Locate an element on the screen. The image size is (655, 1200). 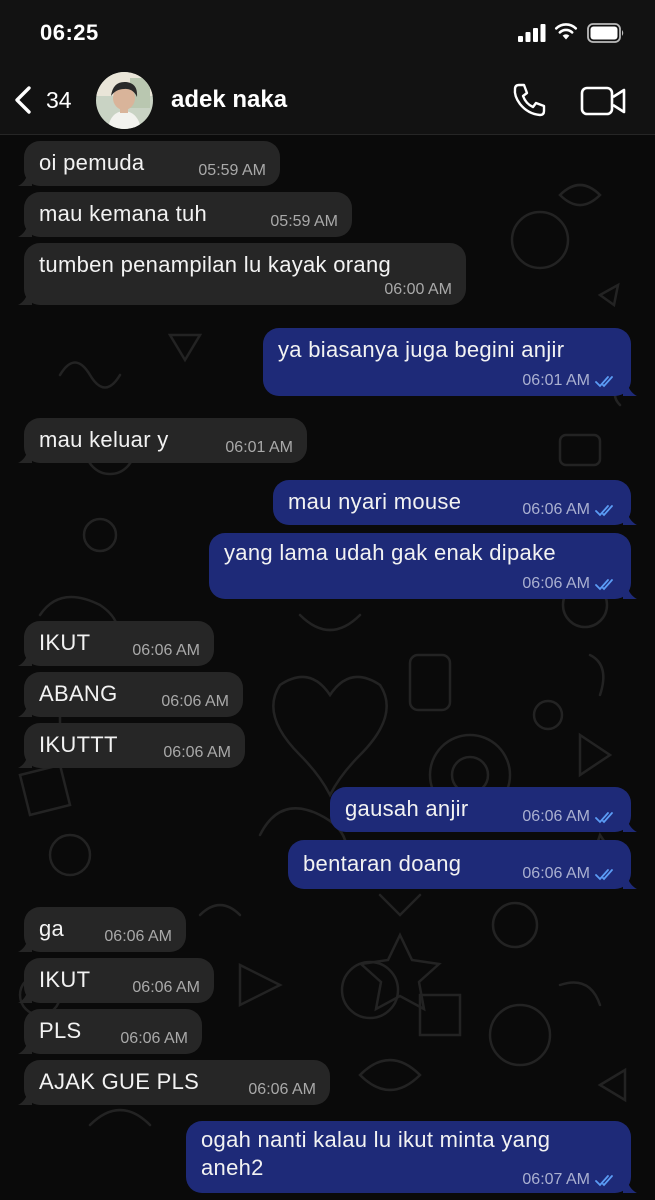
video-call-icon is located at coordinates (603, 101).